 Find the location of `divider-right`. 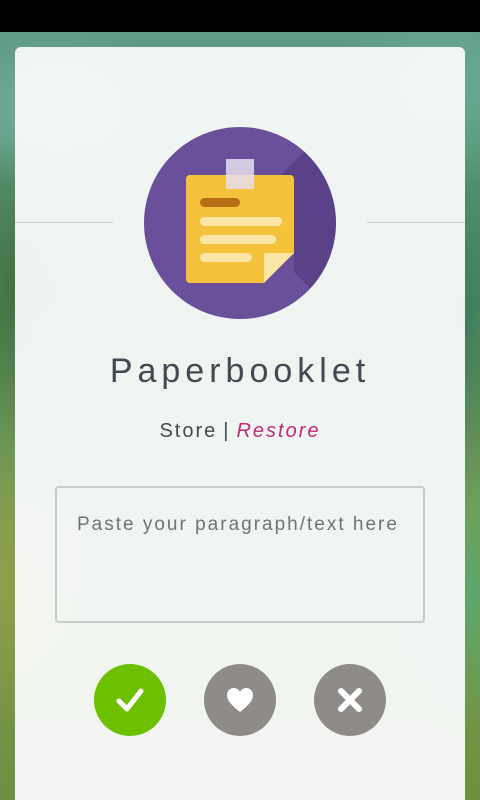

divider-right is located at coordinates (416, 222).